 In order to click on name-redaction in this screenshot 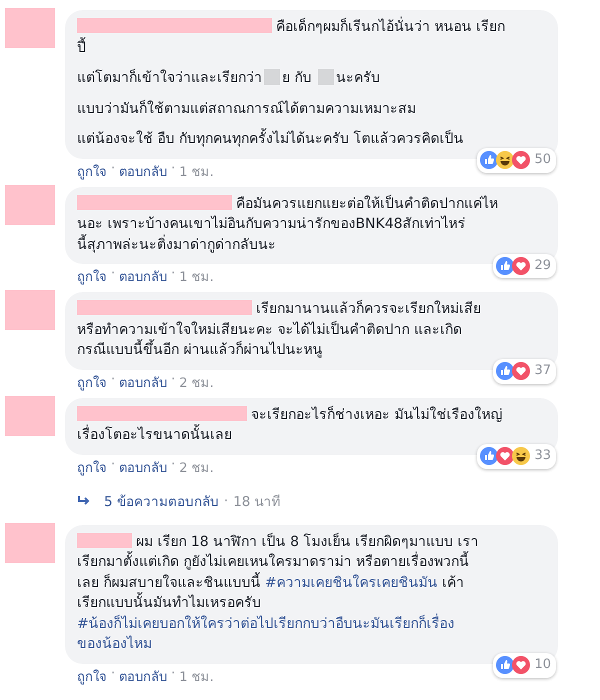, I will do `click(104, 540)`.